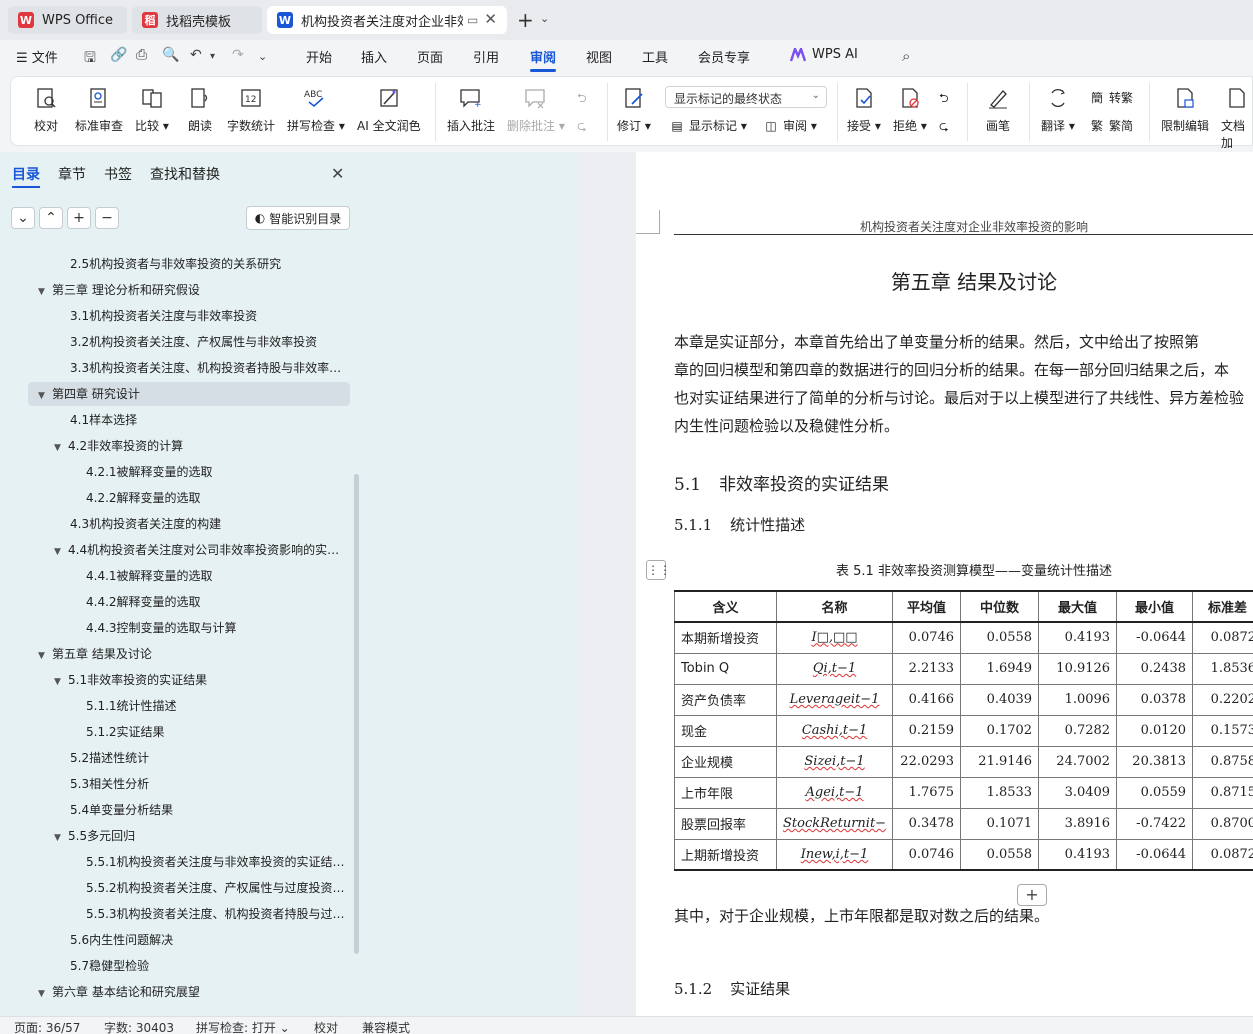 This screenshot has height=1034, width=1253. Describe the element at coordinates (1236, 118) in the screenshot. I see `doc-encrypt-button: 文档加` at that location.